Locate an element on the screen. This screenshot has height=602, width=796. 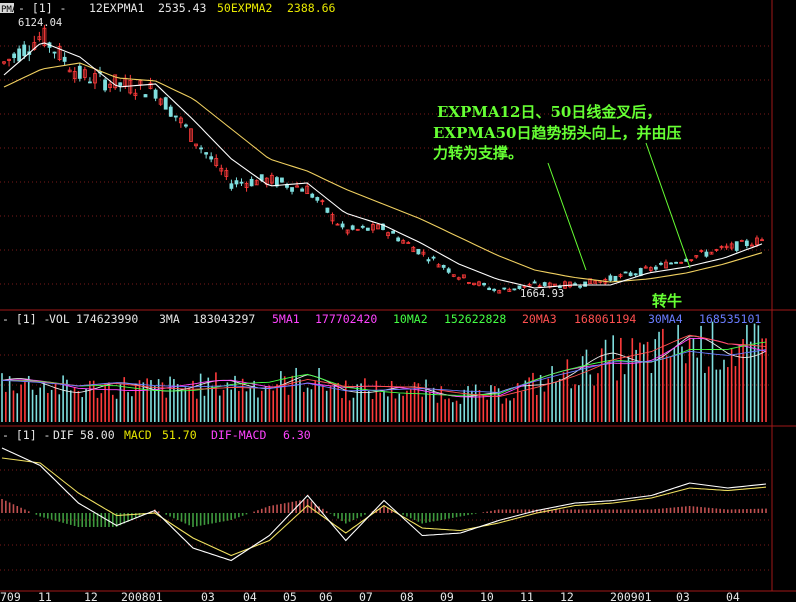
x-tick-label: 05 is located at coordinates (290, 596).